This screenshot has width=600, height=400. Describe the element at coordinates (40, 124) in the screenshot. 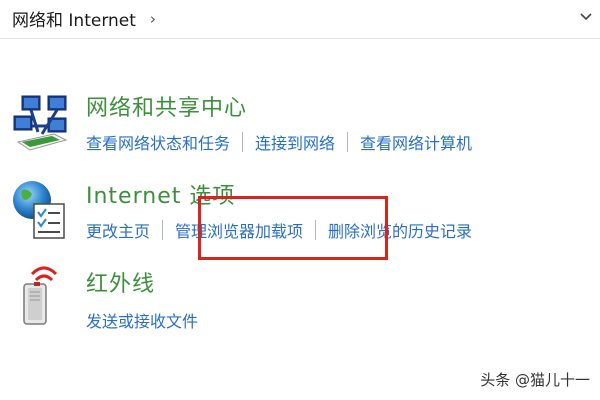

I see `network-sharing-icon` at that location.